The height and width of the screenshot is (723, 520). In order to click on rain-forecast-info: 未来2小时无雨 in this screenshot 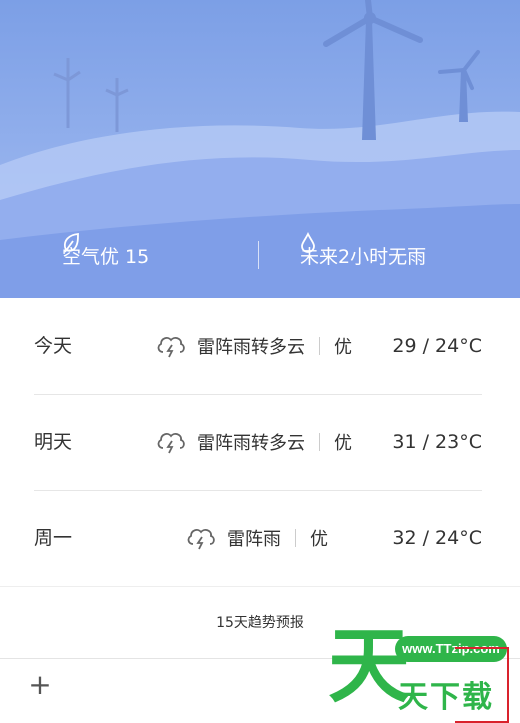, I will do `click(363, 255)`.